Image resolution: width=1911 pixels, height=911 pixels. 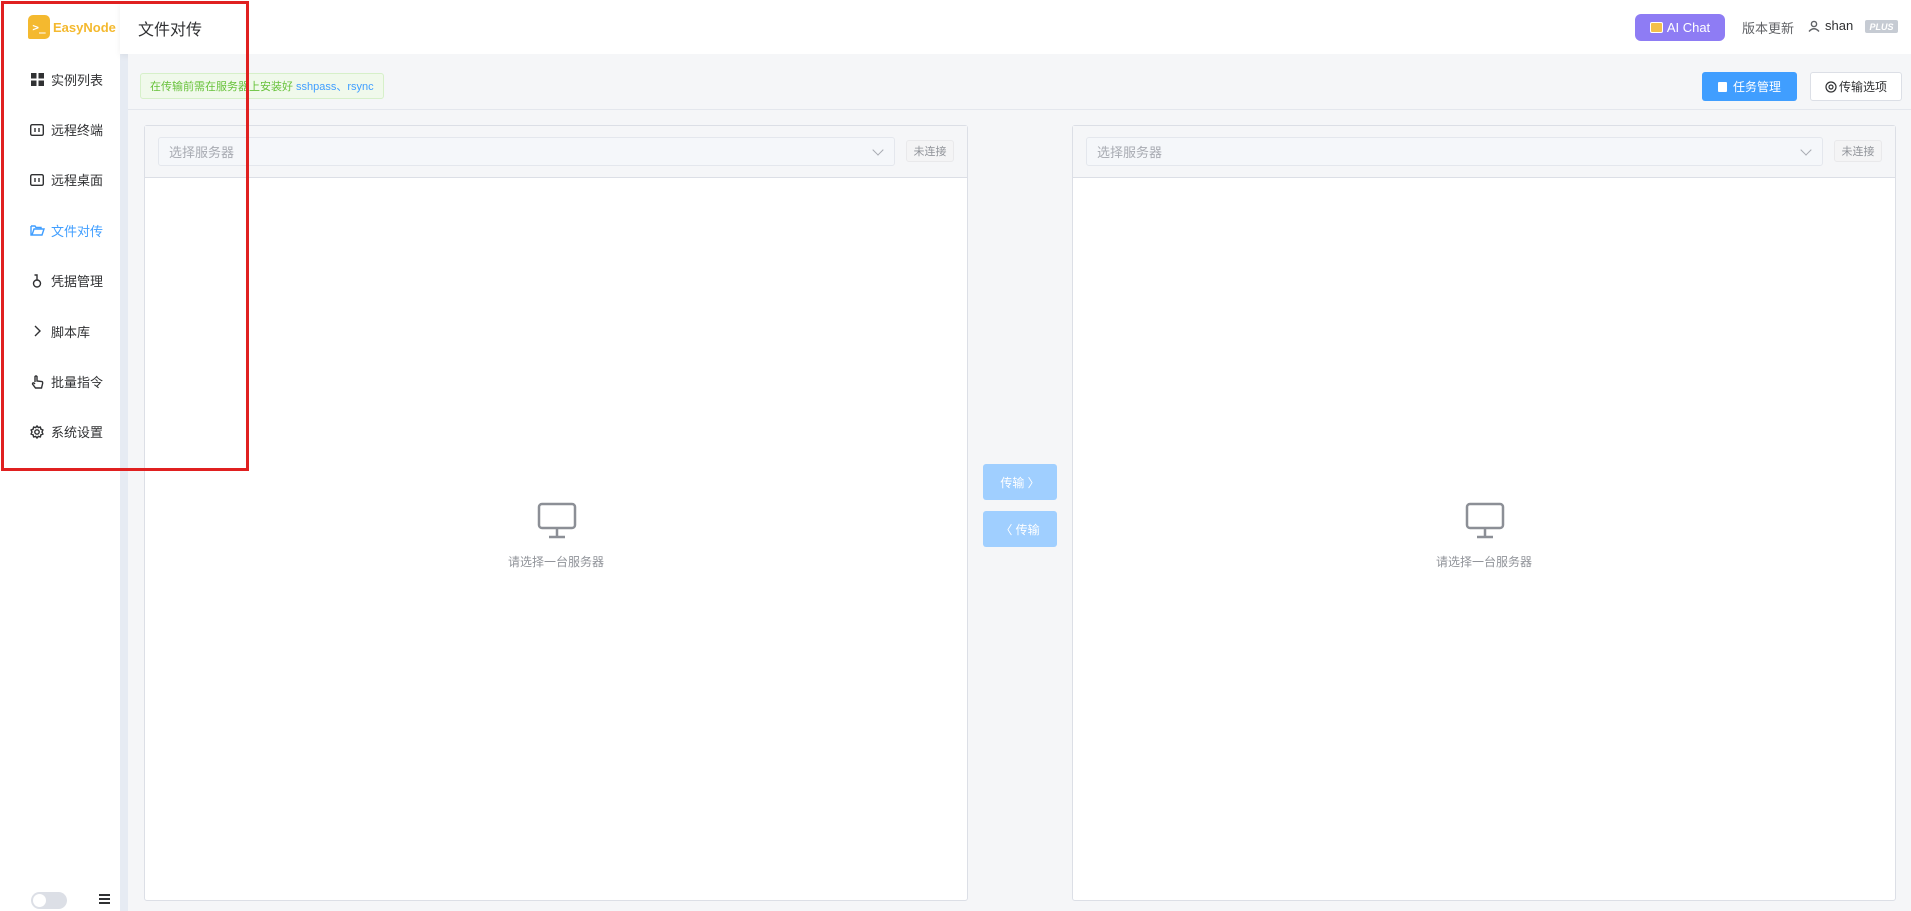 I want to click on chevron-right-icon, so click(x=37, y=331).